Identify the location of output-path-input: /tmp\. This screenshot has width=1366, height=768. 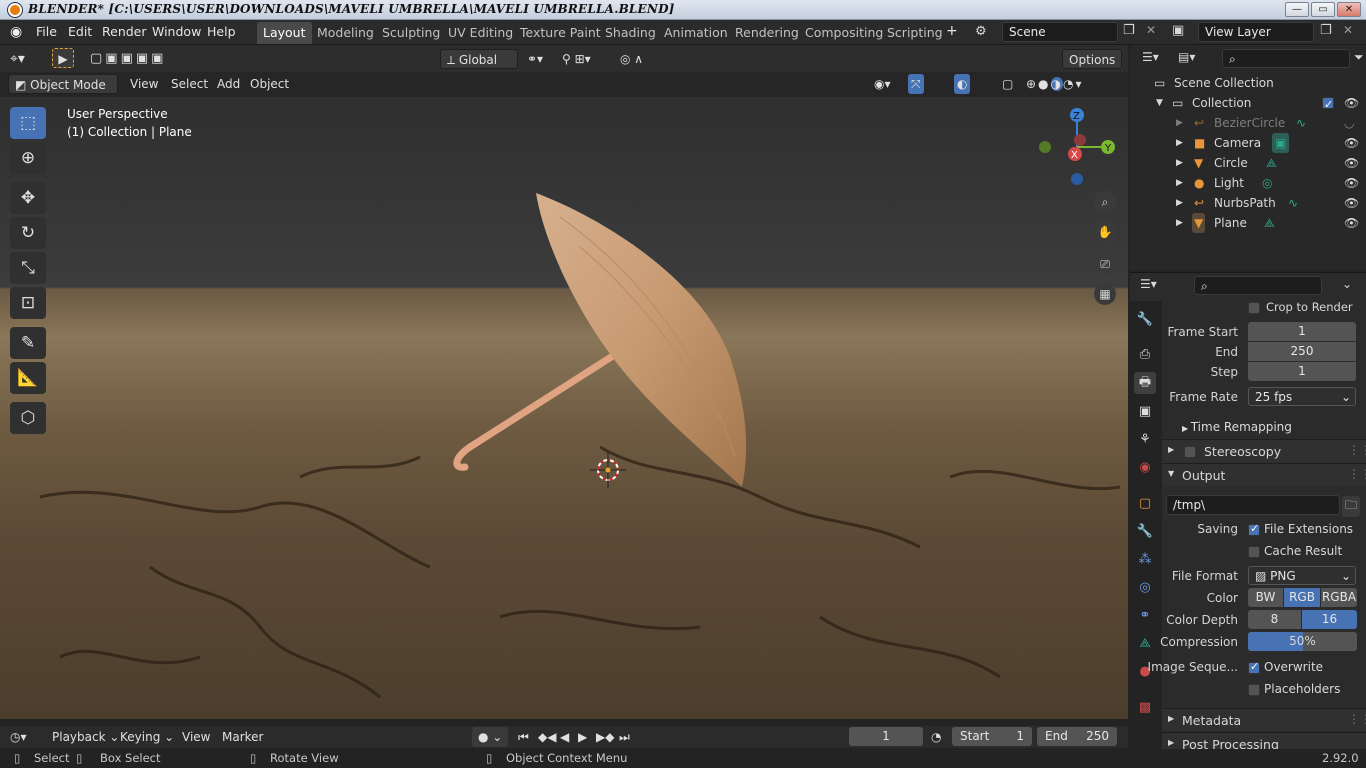
(1253, 505).